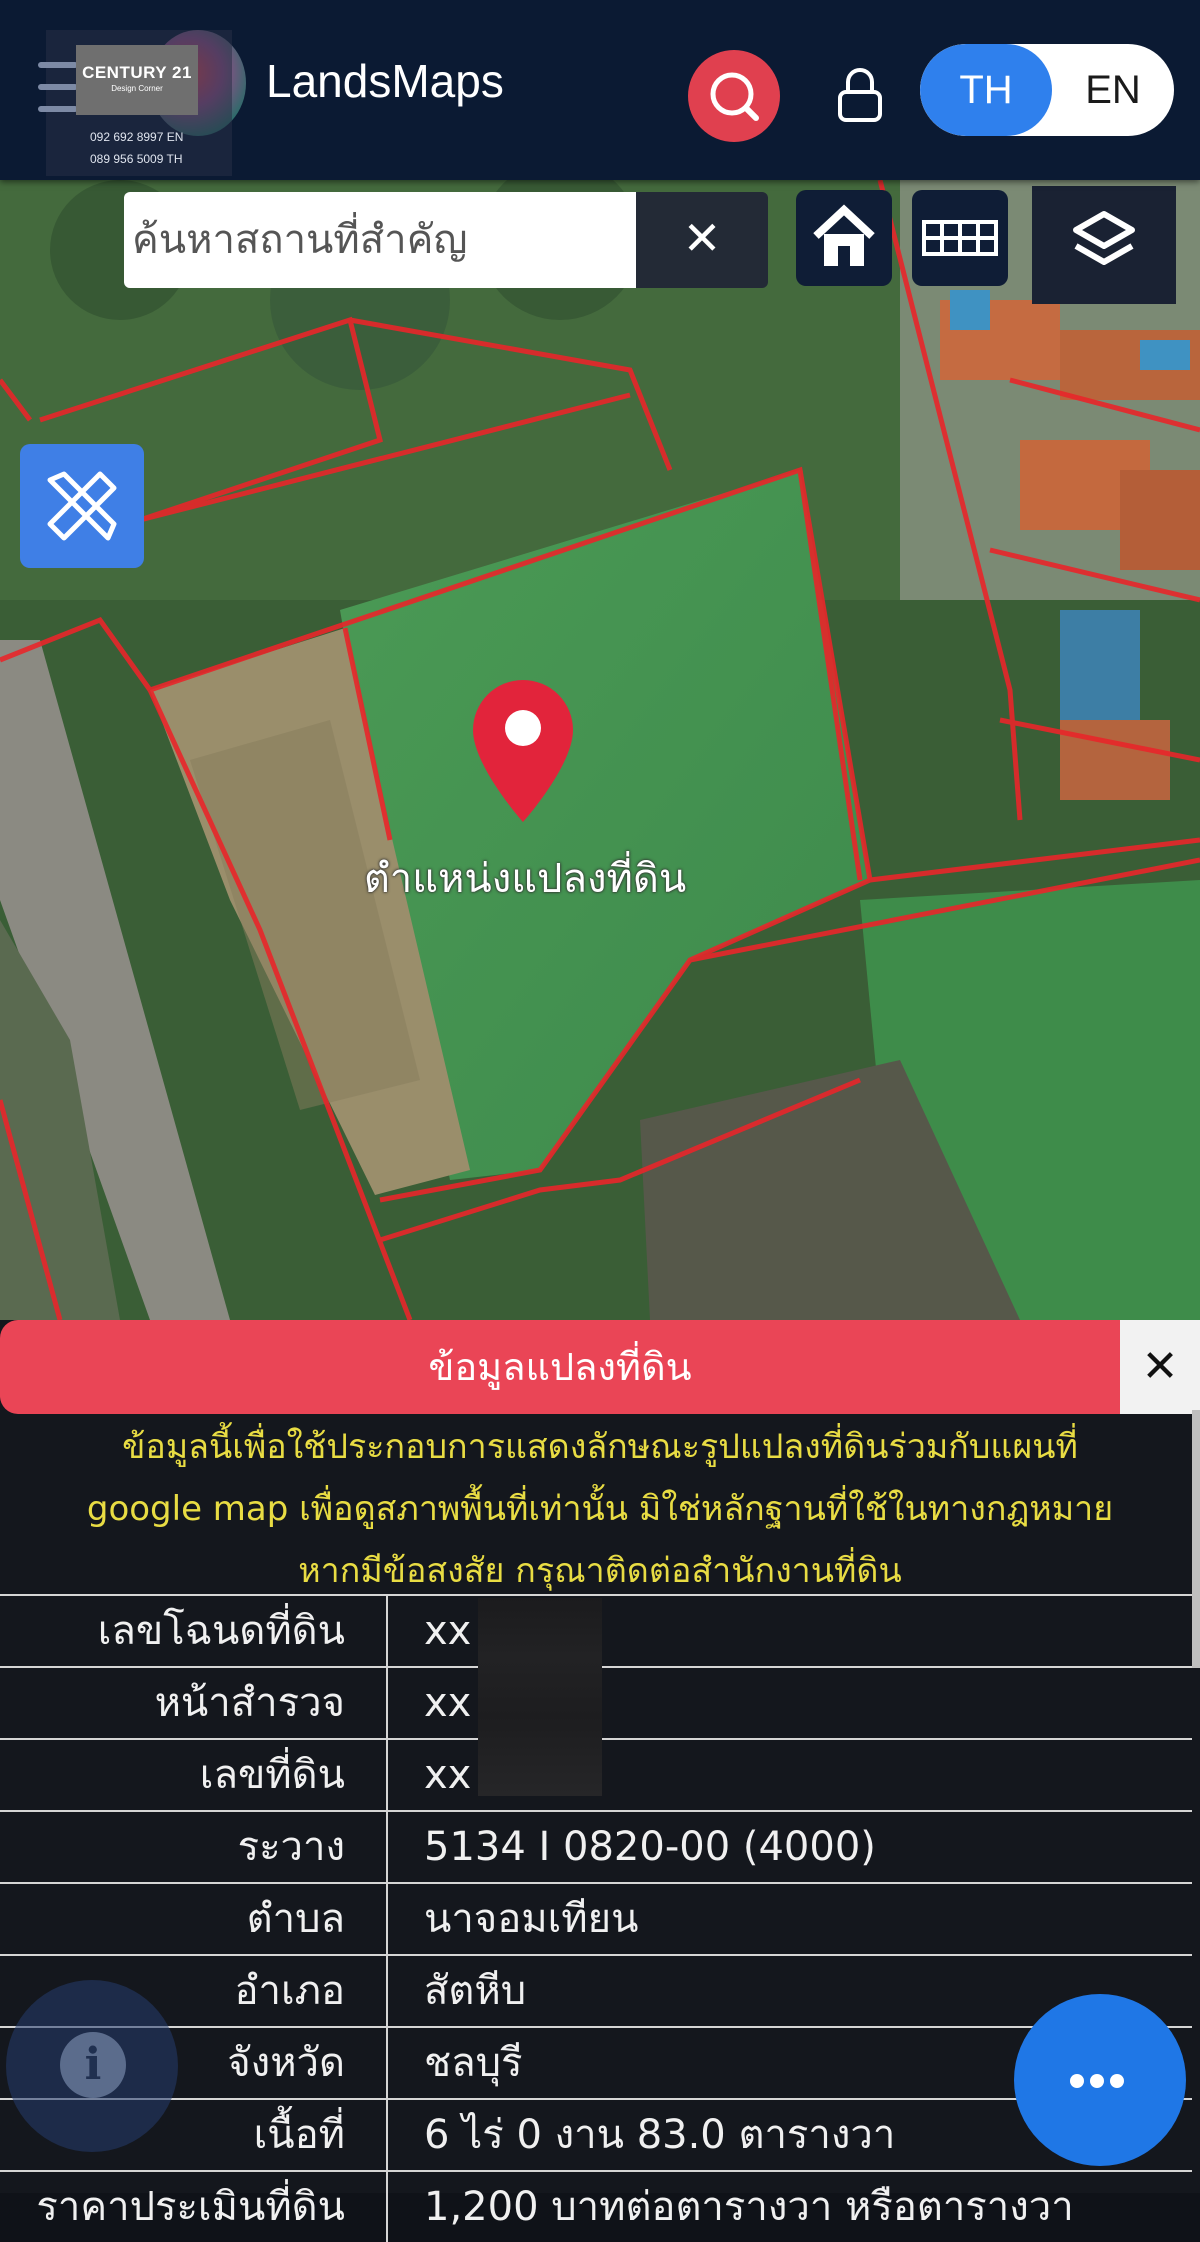  What do you see at coordinates (560, 1367) in the screenshot?
I see `panel-title: ข้อมูลแปลงที่ดิน` at bounding box center [560, 1367].